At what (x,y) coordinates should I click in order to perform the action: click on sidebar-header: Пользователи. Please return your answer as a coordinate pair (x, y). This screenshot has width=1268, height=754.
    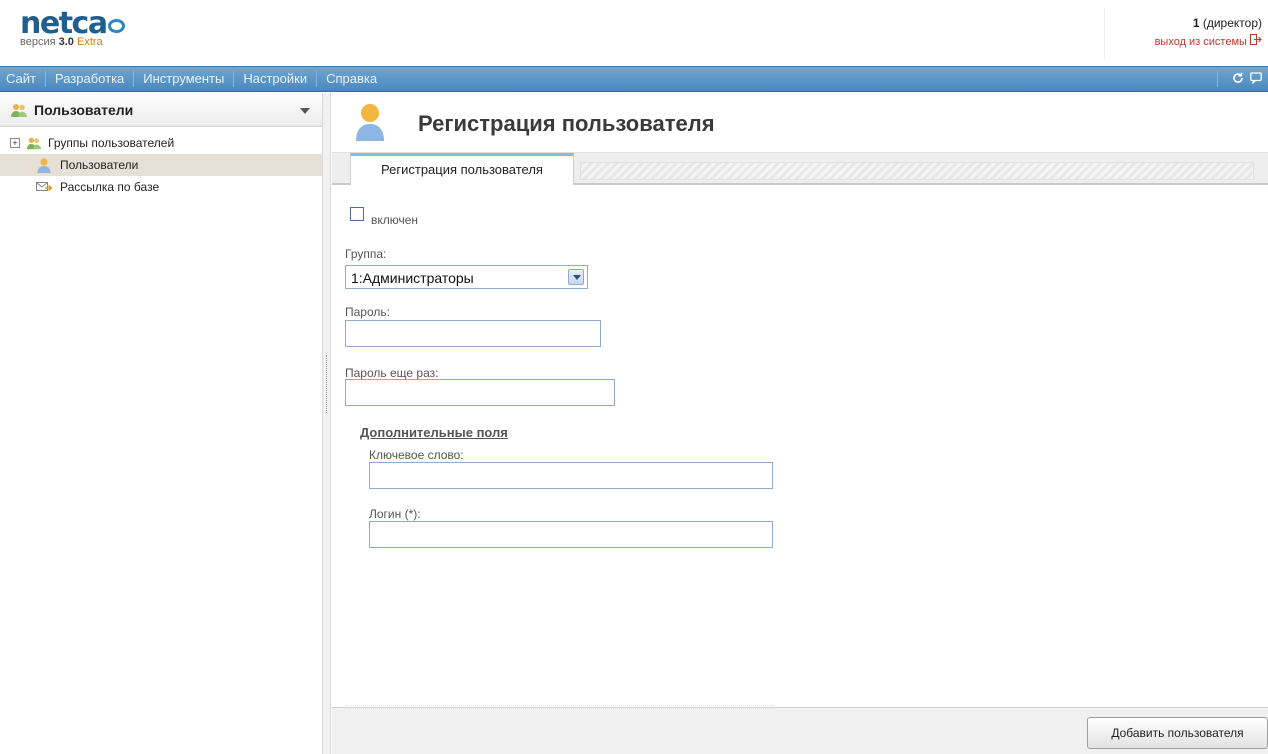
    Looking at the image, I should click on (161, 110).